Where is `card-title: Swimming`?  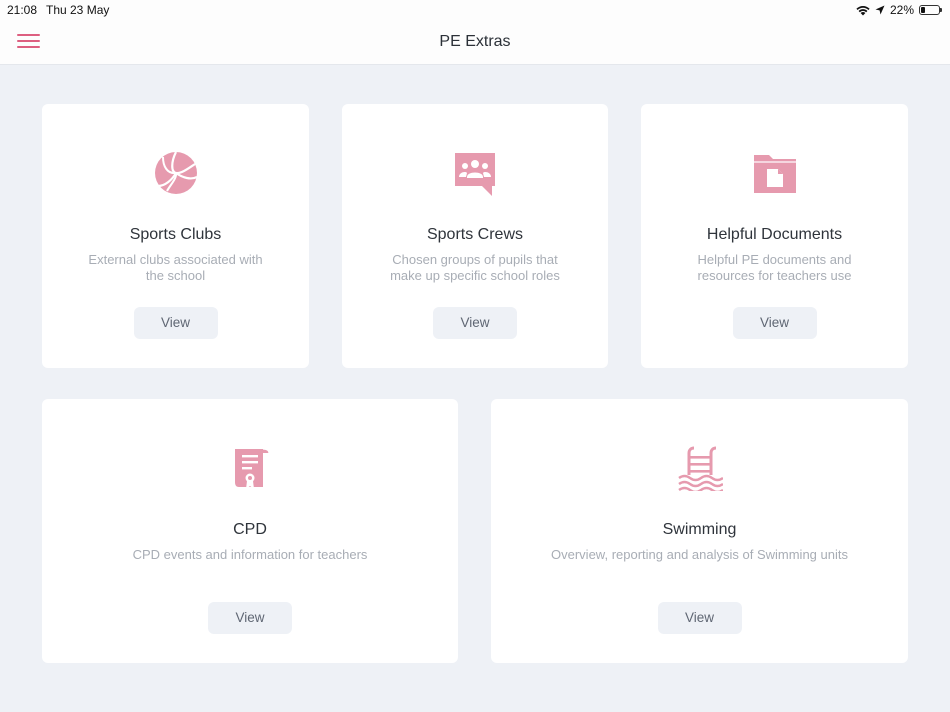 card-title: Swimming is located at coordinates (699, 529).